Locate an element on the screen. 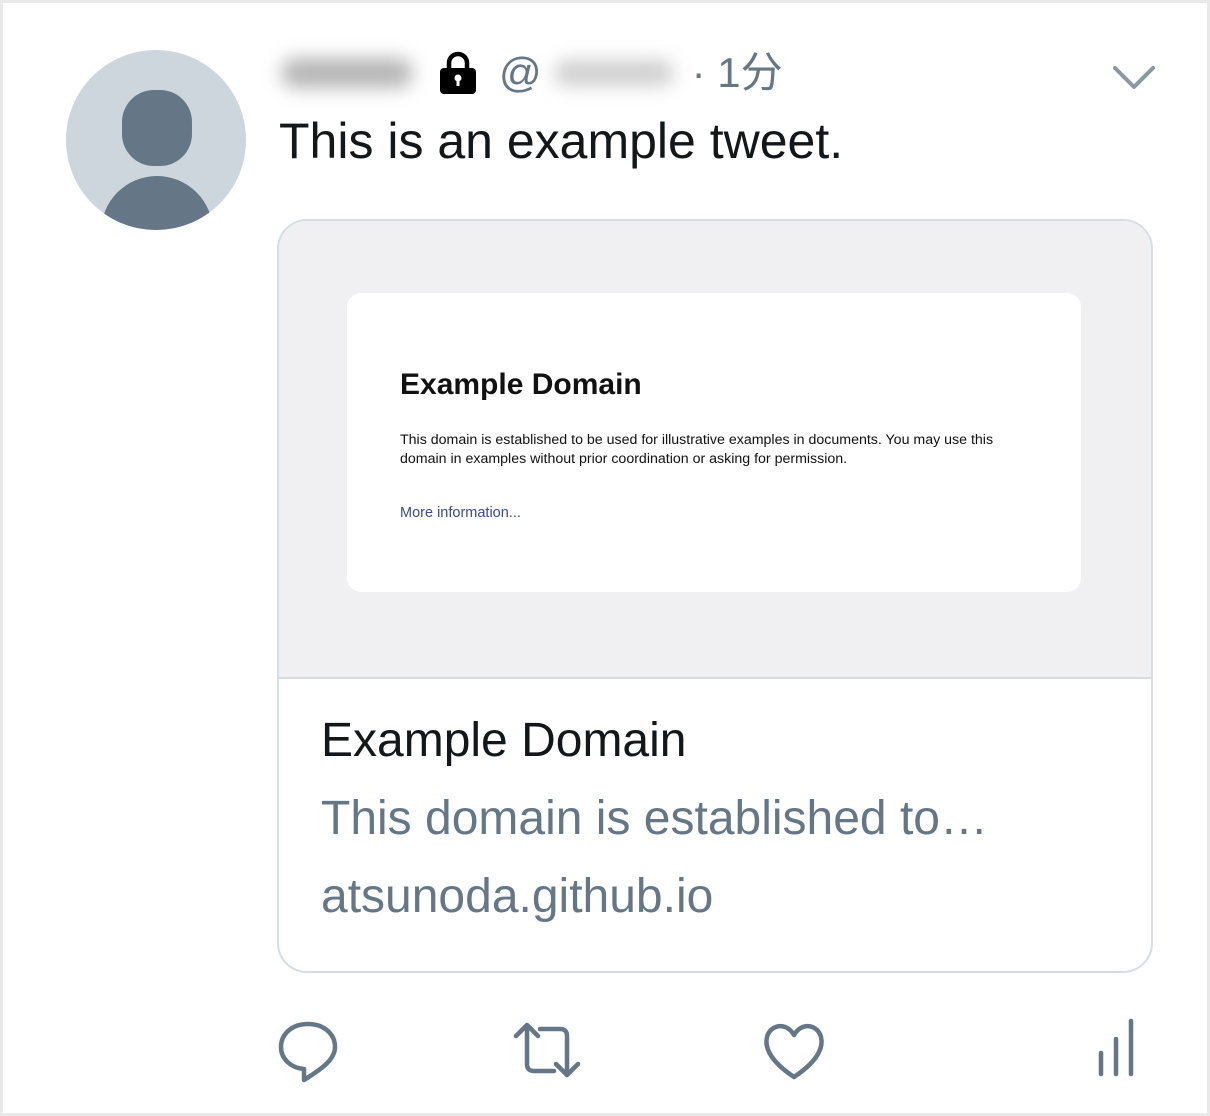 This screenshot has width=1210, height=1116. chevron-down-icon is located at coordinates (1134, 76).